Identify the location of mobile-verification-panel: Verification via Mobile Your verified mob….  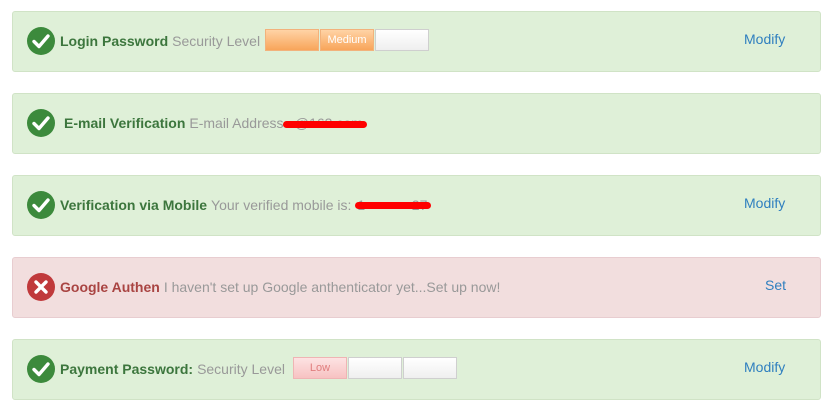
(416, 205).